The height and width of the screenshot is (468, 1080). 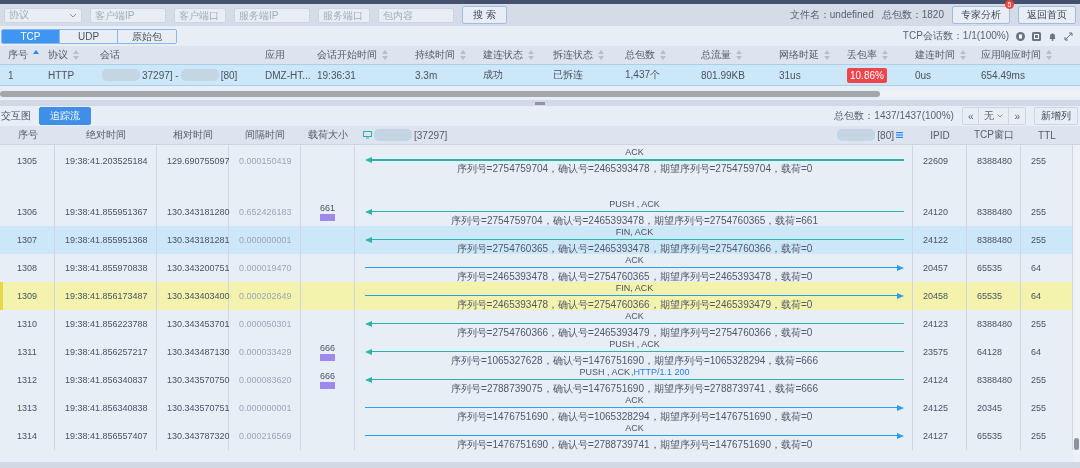 What do you see at coordinates (193, 135) in the screenshot?
I see `column-header: 相对时间` at bounding box center [193, 135].